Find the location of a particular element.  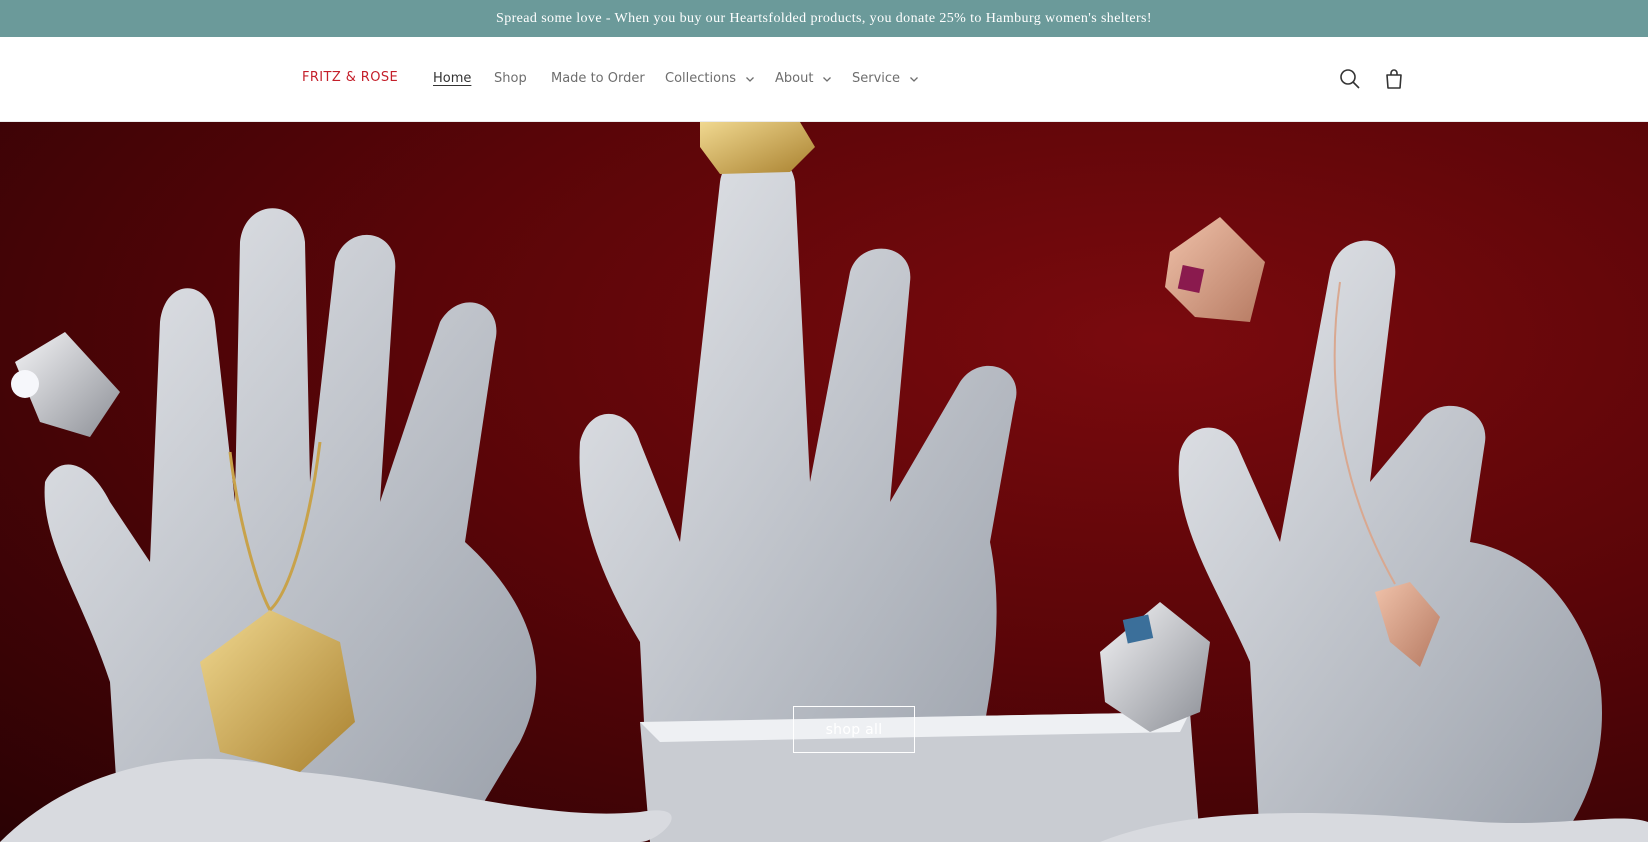

gold-ring-center is located at coordinates (757, 148).